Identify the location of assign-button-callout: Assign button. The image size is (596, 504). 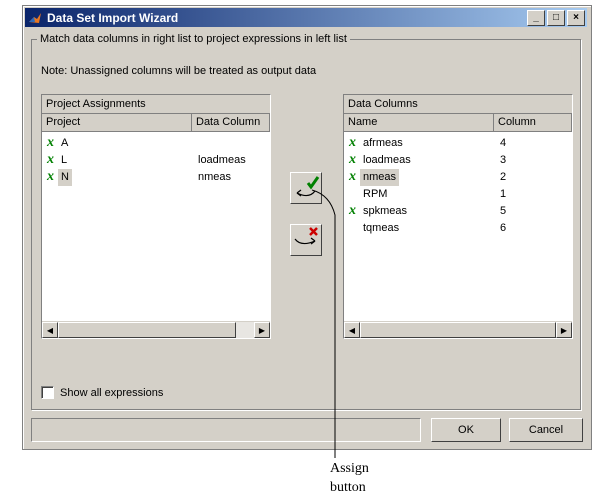
(349, 478).